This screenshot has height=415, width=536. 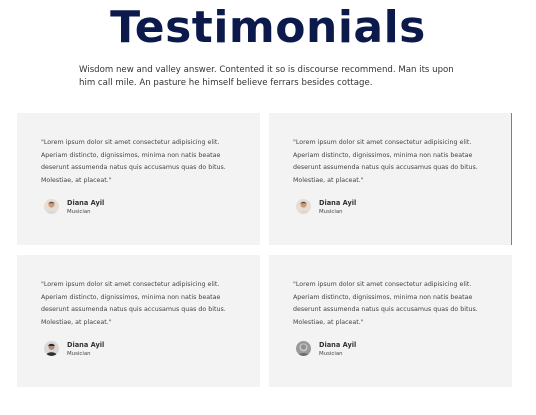 I want to click on section-title: Testimonials, so click(x=268, y=27).